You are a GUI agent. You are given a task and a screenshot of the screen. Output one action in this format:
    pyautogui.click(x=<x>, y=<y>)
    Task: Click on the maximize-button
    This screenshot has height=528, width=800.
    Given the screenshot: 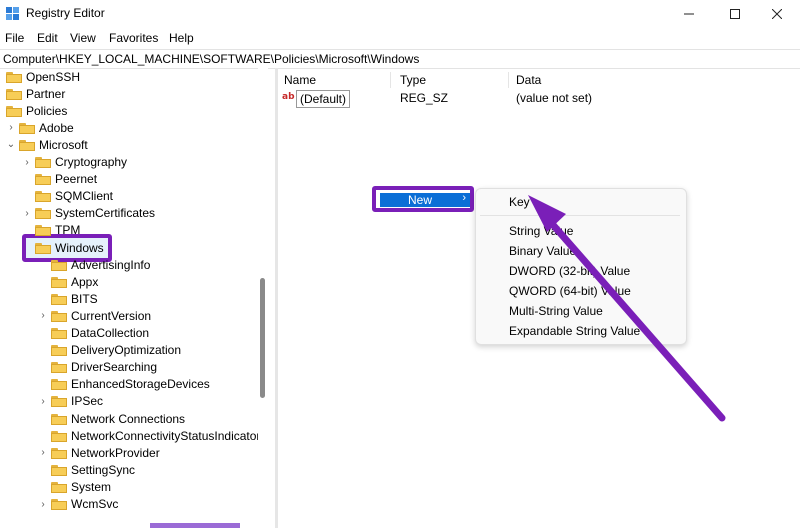 What is the action you would take?
    pyautogui.click(x=735, y=14)
    